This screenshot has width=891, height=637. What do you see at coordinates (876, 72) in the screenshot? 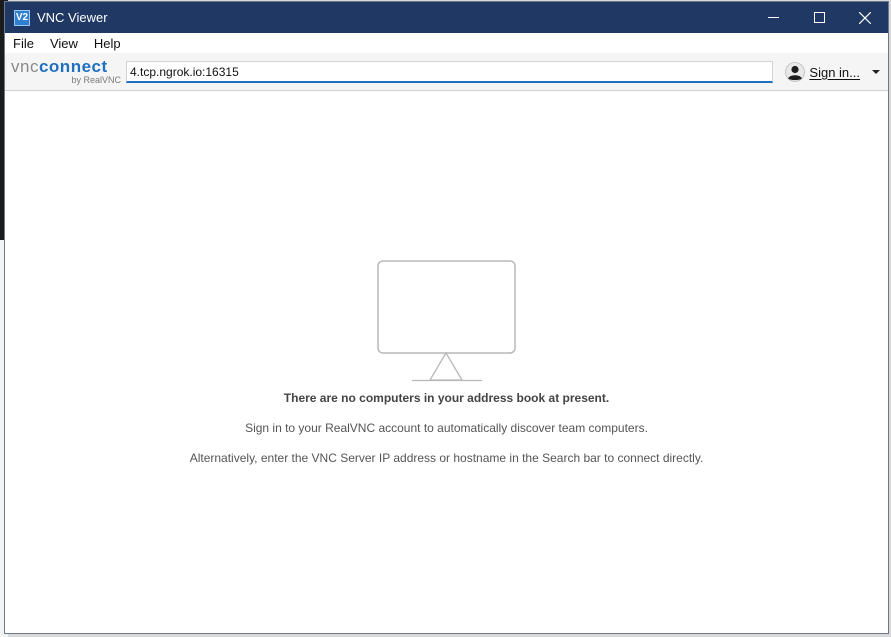
I see `chevron-down-icon` at bounding box center [876, 72].